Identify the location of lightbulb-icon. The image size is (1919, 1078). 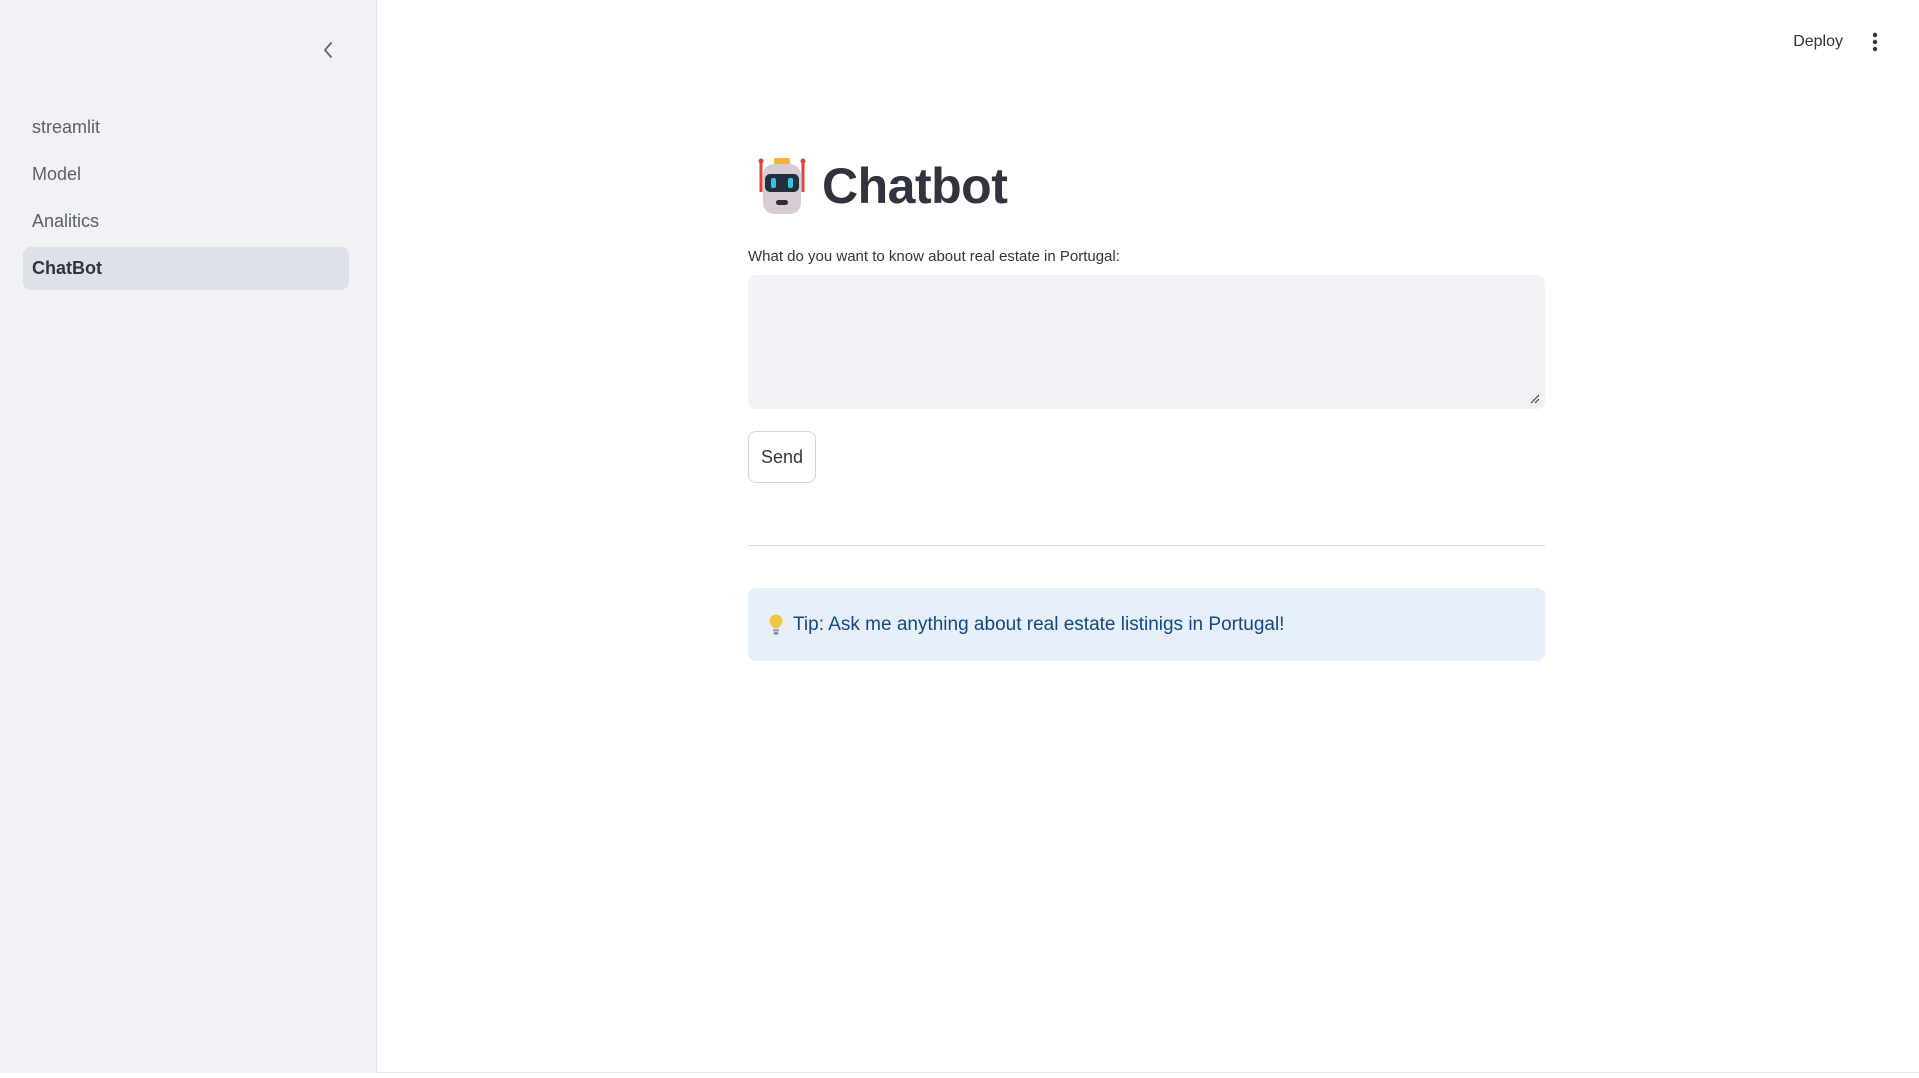
(776, 624).